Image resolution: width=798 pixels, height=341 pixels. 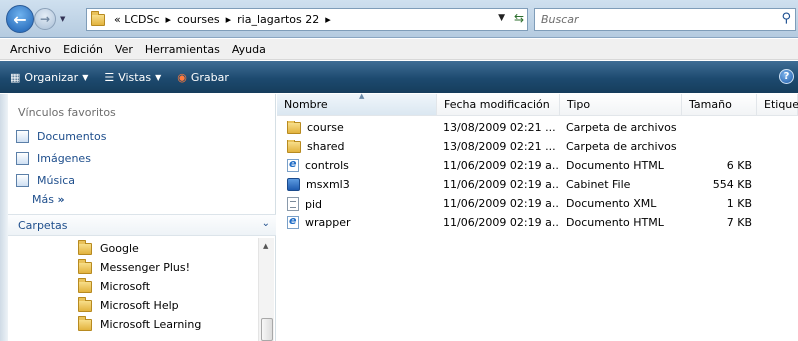 What do you see at coordinates (621, 105) in the screenshot?
I see `column-header-type: Tipo` at bounding box center [621, 105].